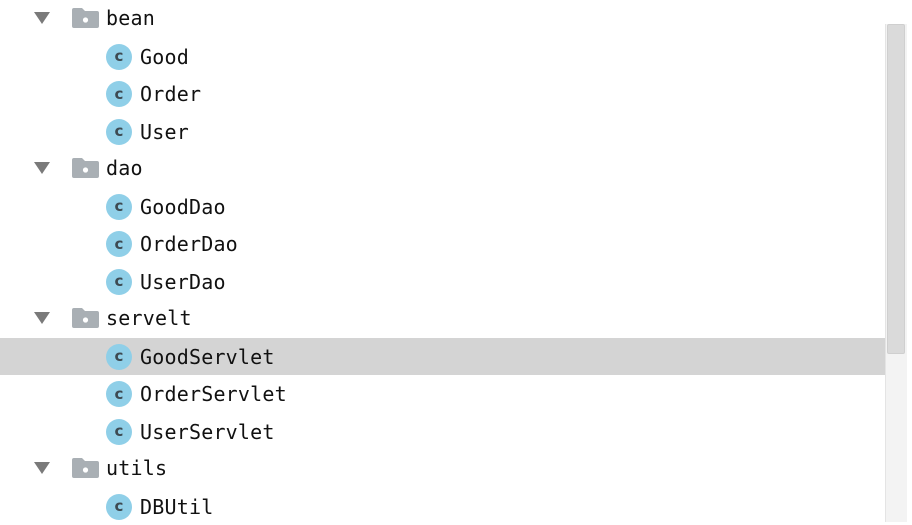  What do you see at coordinates (176, 507) in the screenshot?
I see `class-label: DBUtil` at bounding box center [176, 507].